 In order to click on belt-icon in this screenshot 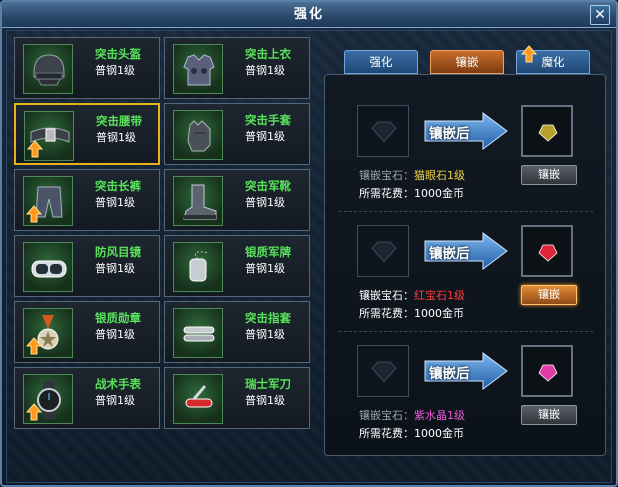, I will do `click(49, 136)`.